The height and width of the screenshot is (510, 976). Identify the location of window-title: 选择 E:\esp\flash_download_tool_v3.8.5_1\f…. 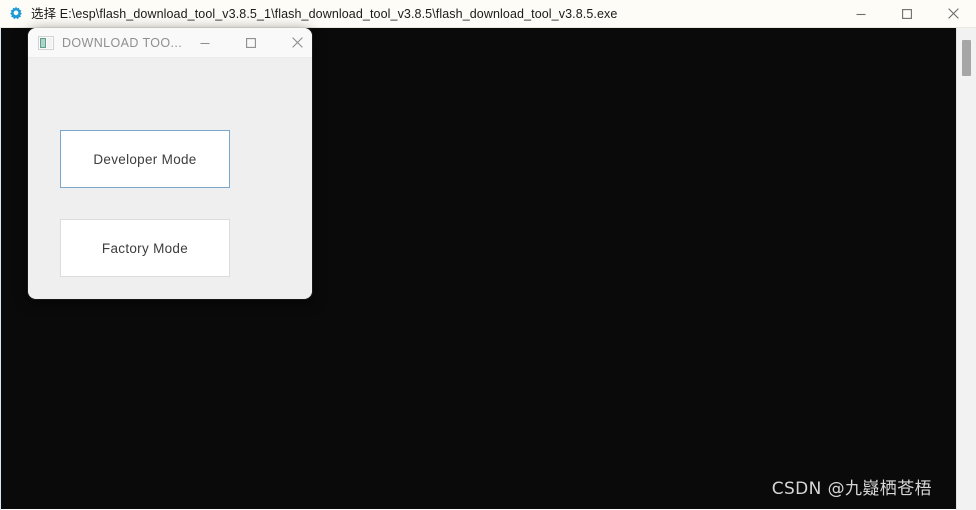
(324, 13).